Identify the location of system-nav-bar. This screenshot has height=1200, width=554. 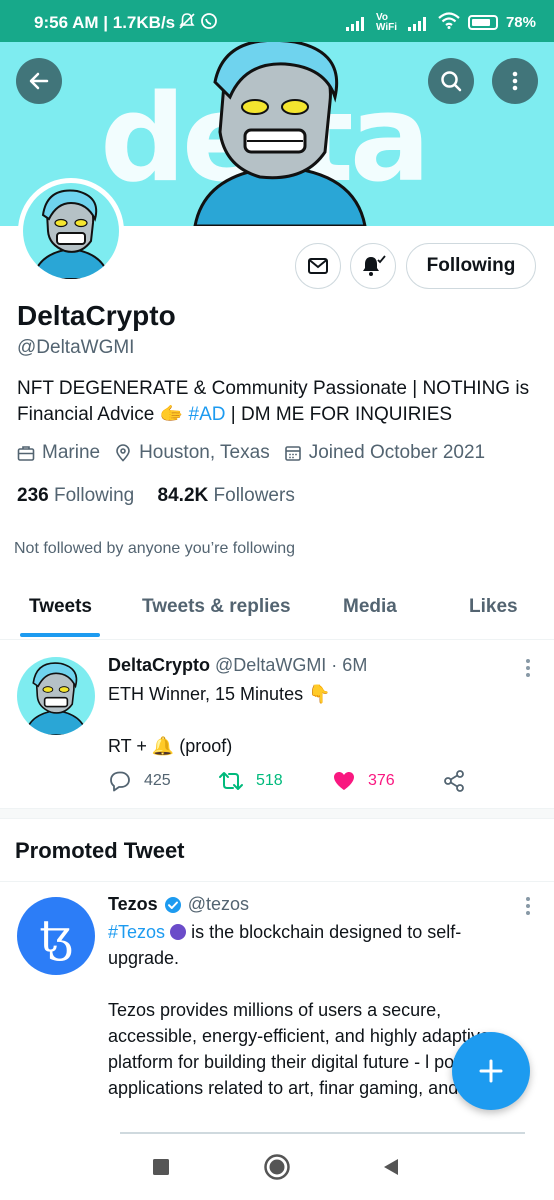
(277, 1167).